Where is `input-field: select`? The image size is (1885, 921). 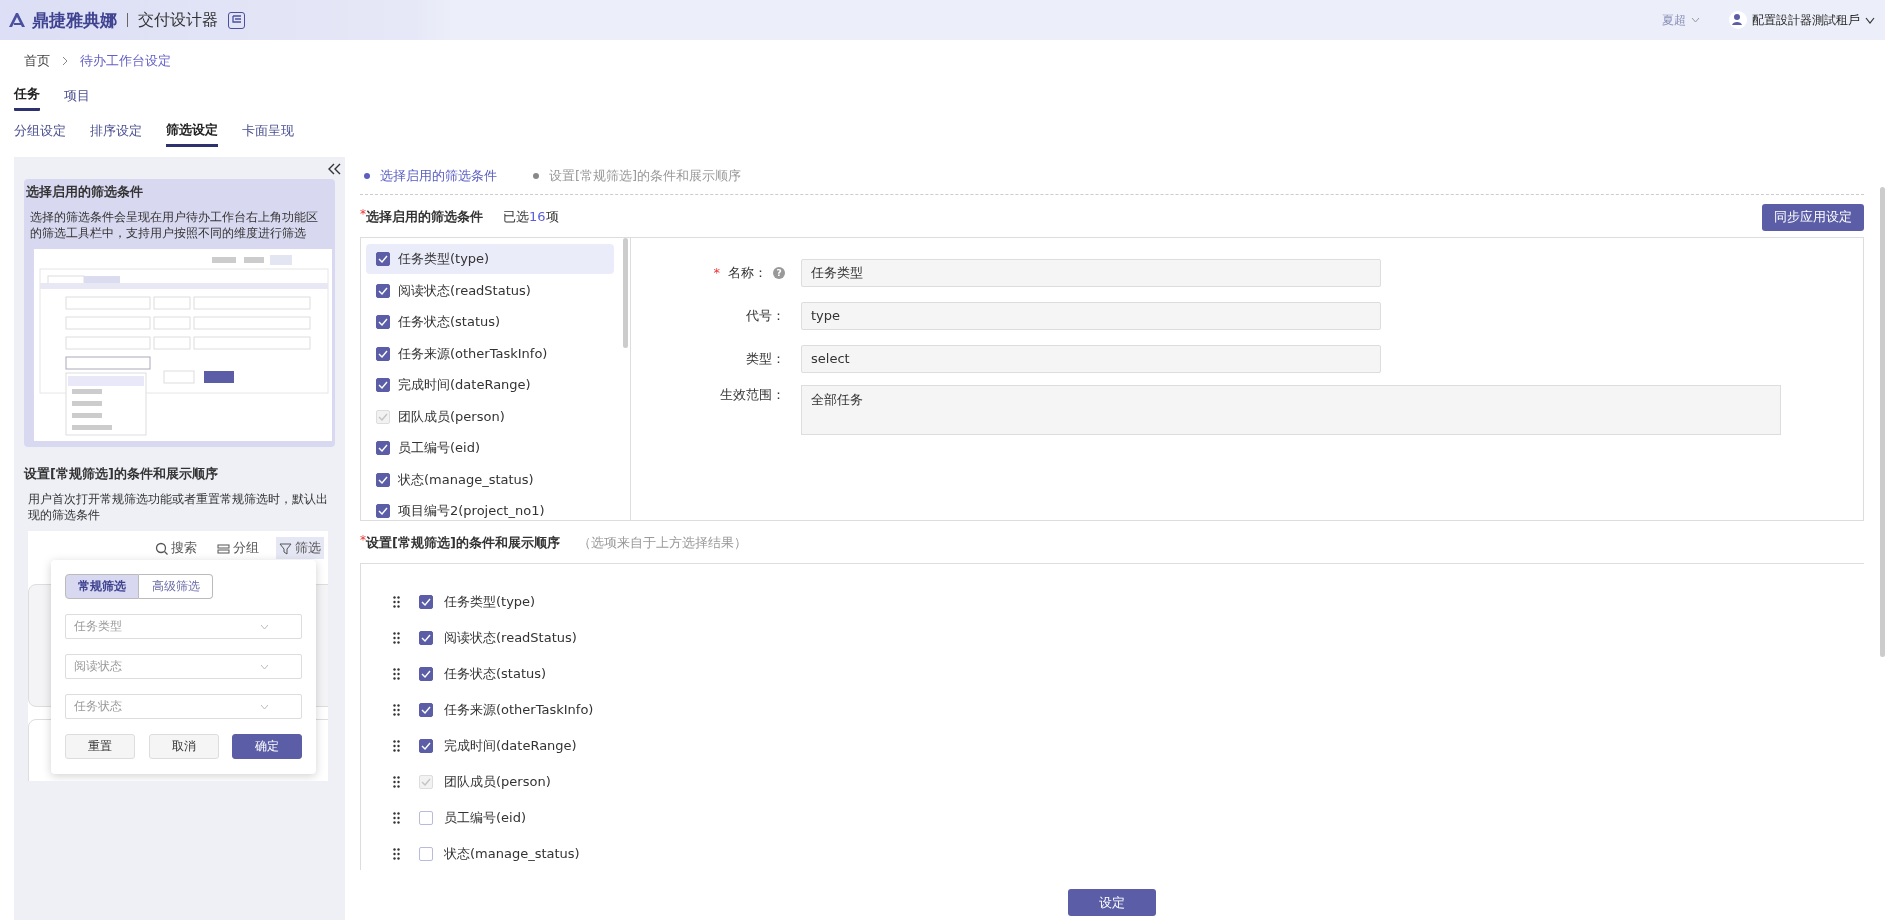
input-field: select is located at coordinates (1091, 358).